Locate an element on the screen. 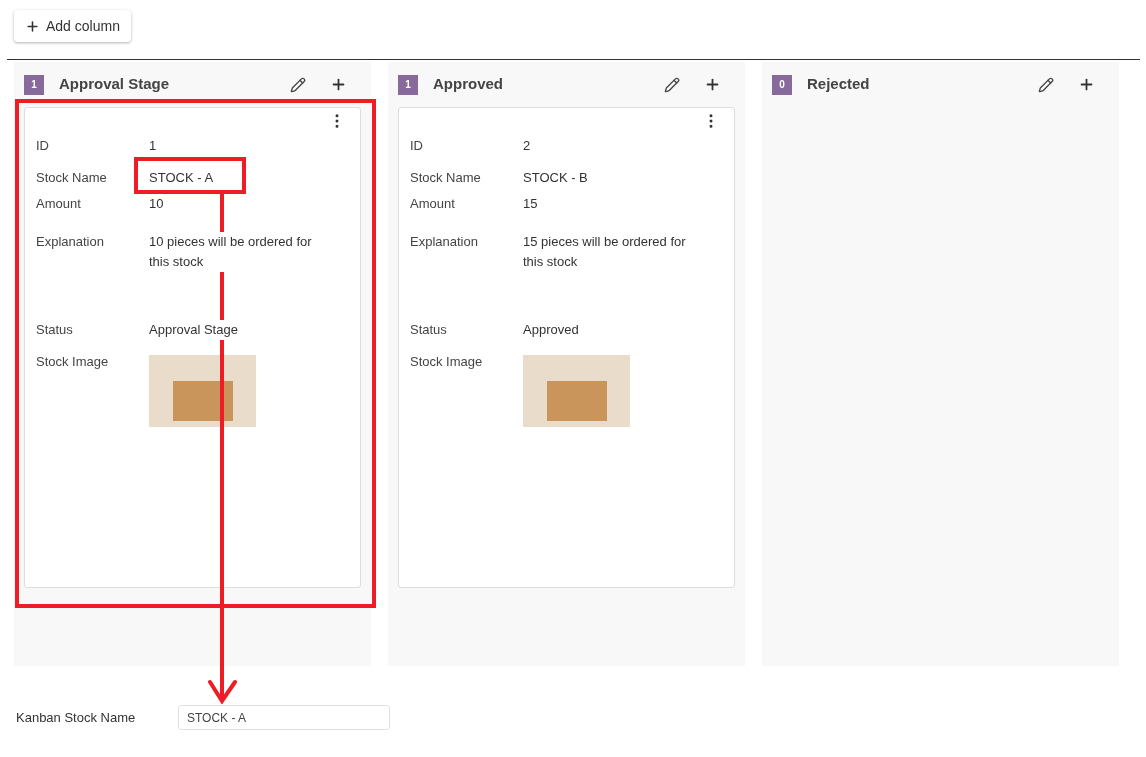 The width and height of the screenshot is (1146, 757). count-badge: 0 is located at coordinates (782, 84).